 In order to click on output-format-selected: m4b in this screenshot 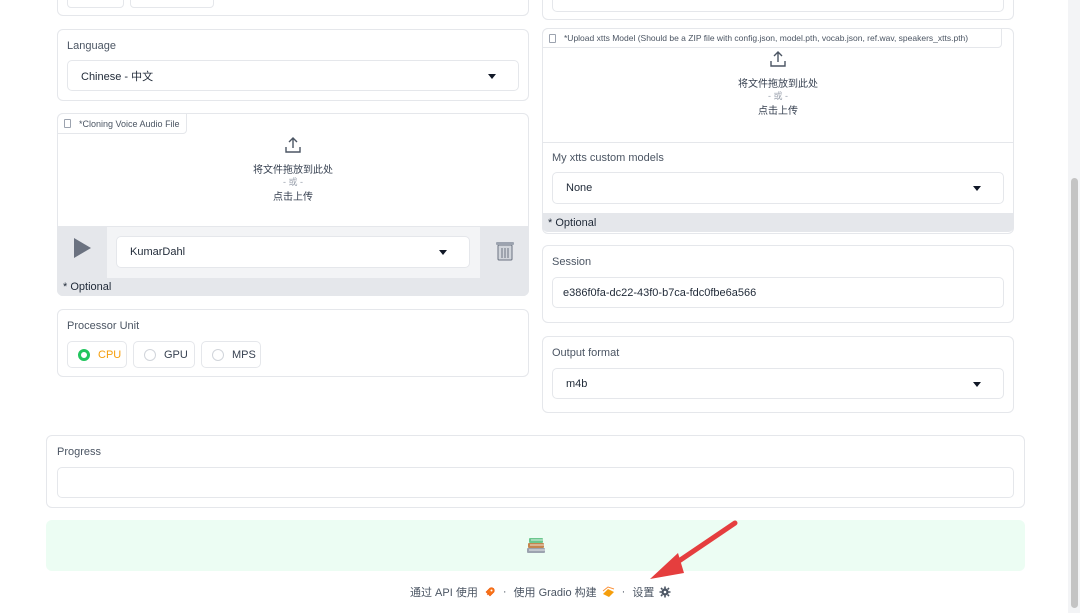, I will do `click(577, 383)`.